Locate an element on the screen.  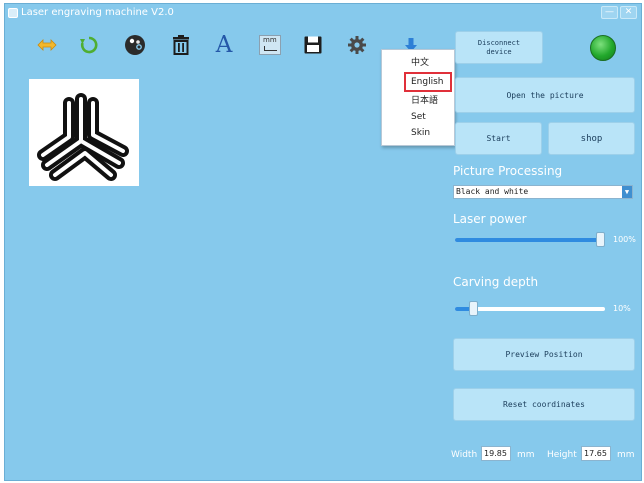
app-icon is located at coordinates (13, 13).